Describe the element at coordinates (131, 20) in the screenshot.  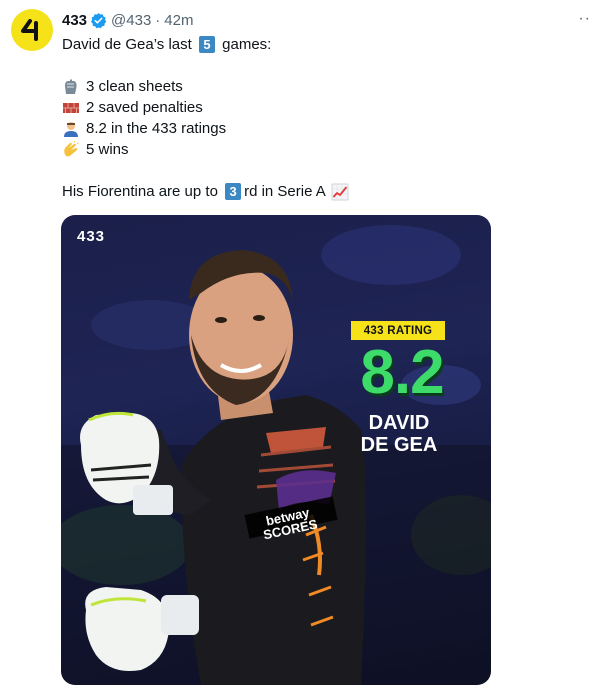
I see `author-handle: @433` at that location.